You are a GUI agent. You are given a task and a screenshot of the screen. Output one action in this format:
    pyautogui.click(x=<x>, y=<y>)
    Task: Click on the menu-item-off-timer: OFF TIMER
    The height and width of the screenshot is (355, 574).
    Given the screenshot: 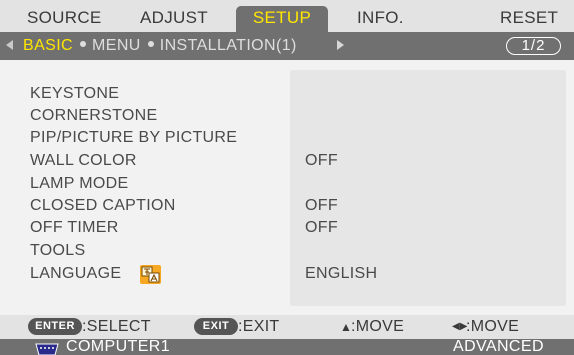 What is the action you would take?
    pyautogui.click(x=74, y=228)
    